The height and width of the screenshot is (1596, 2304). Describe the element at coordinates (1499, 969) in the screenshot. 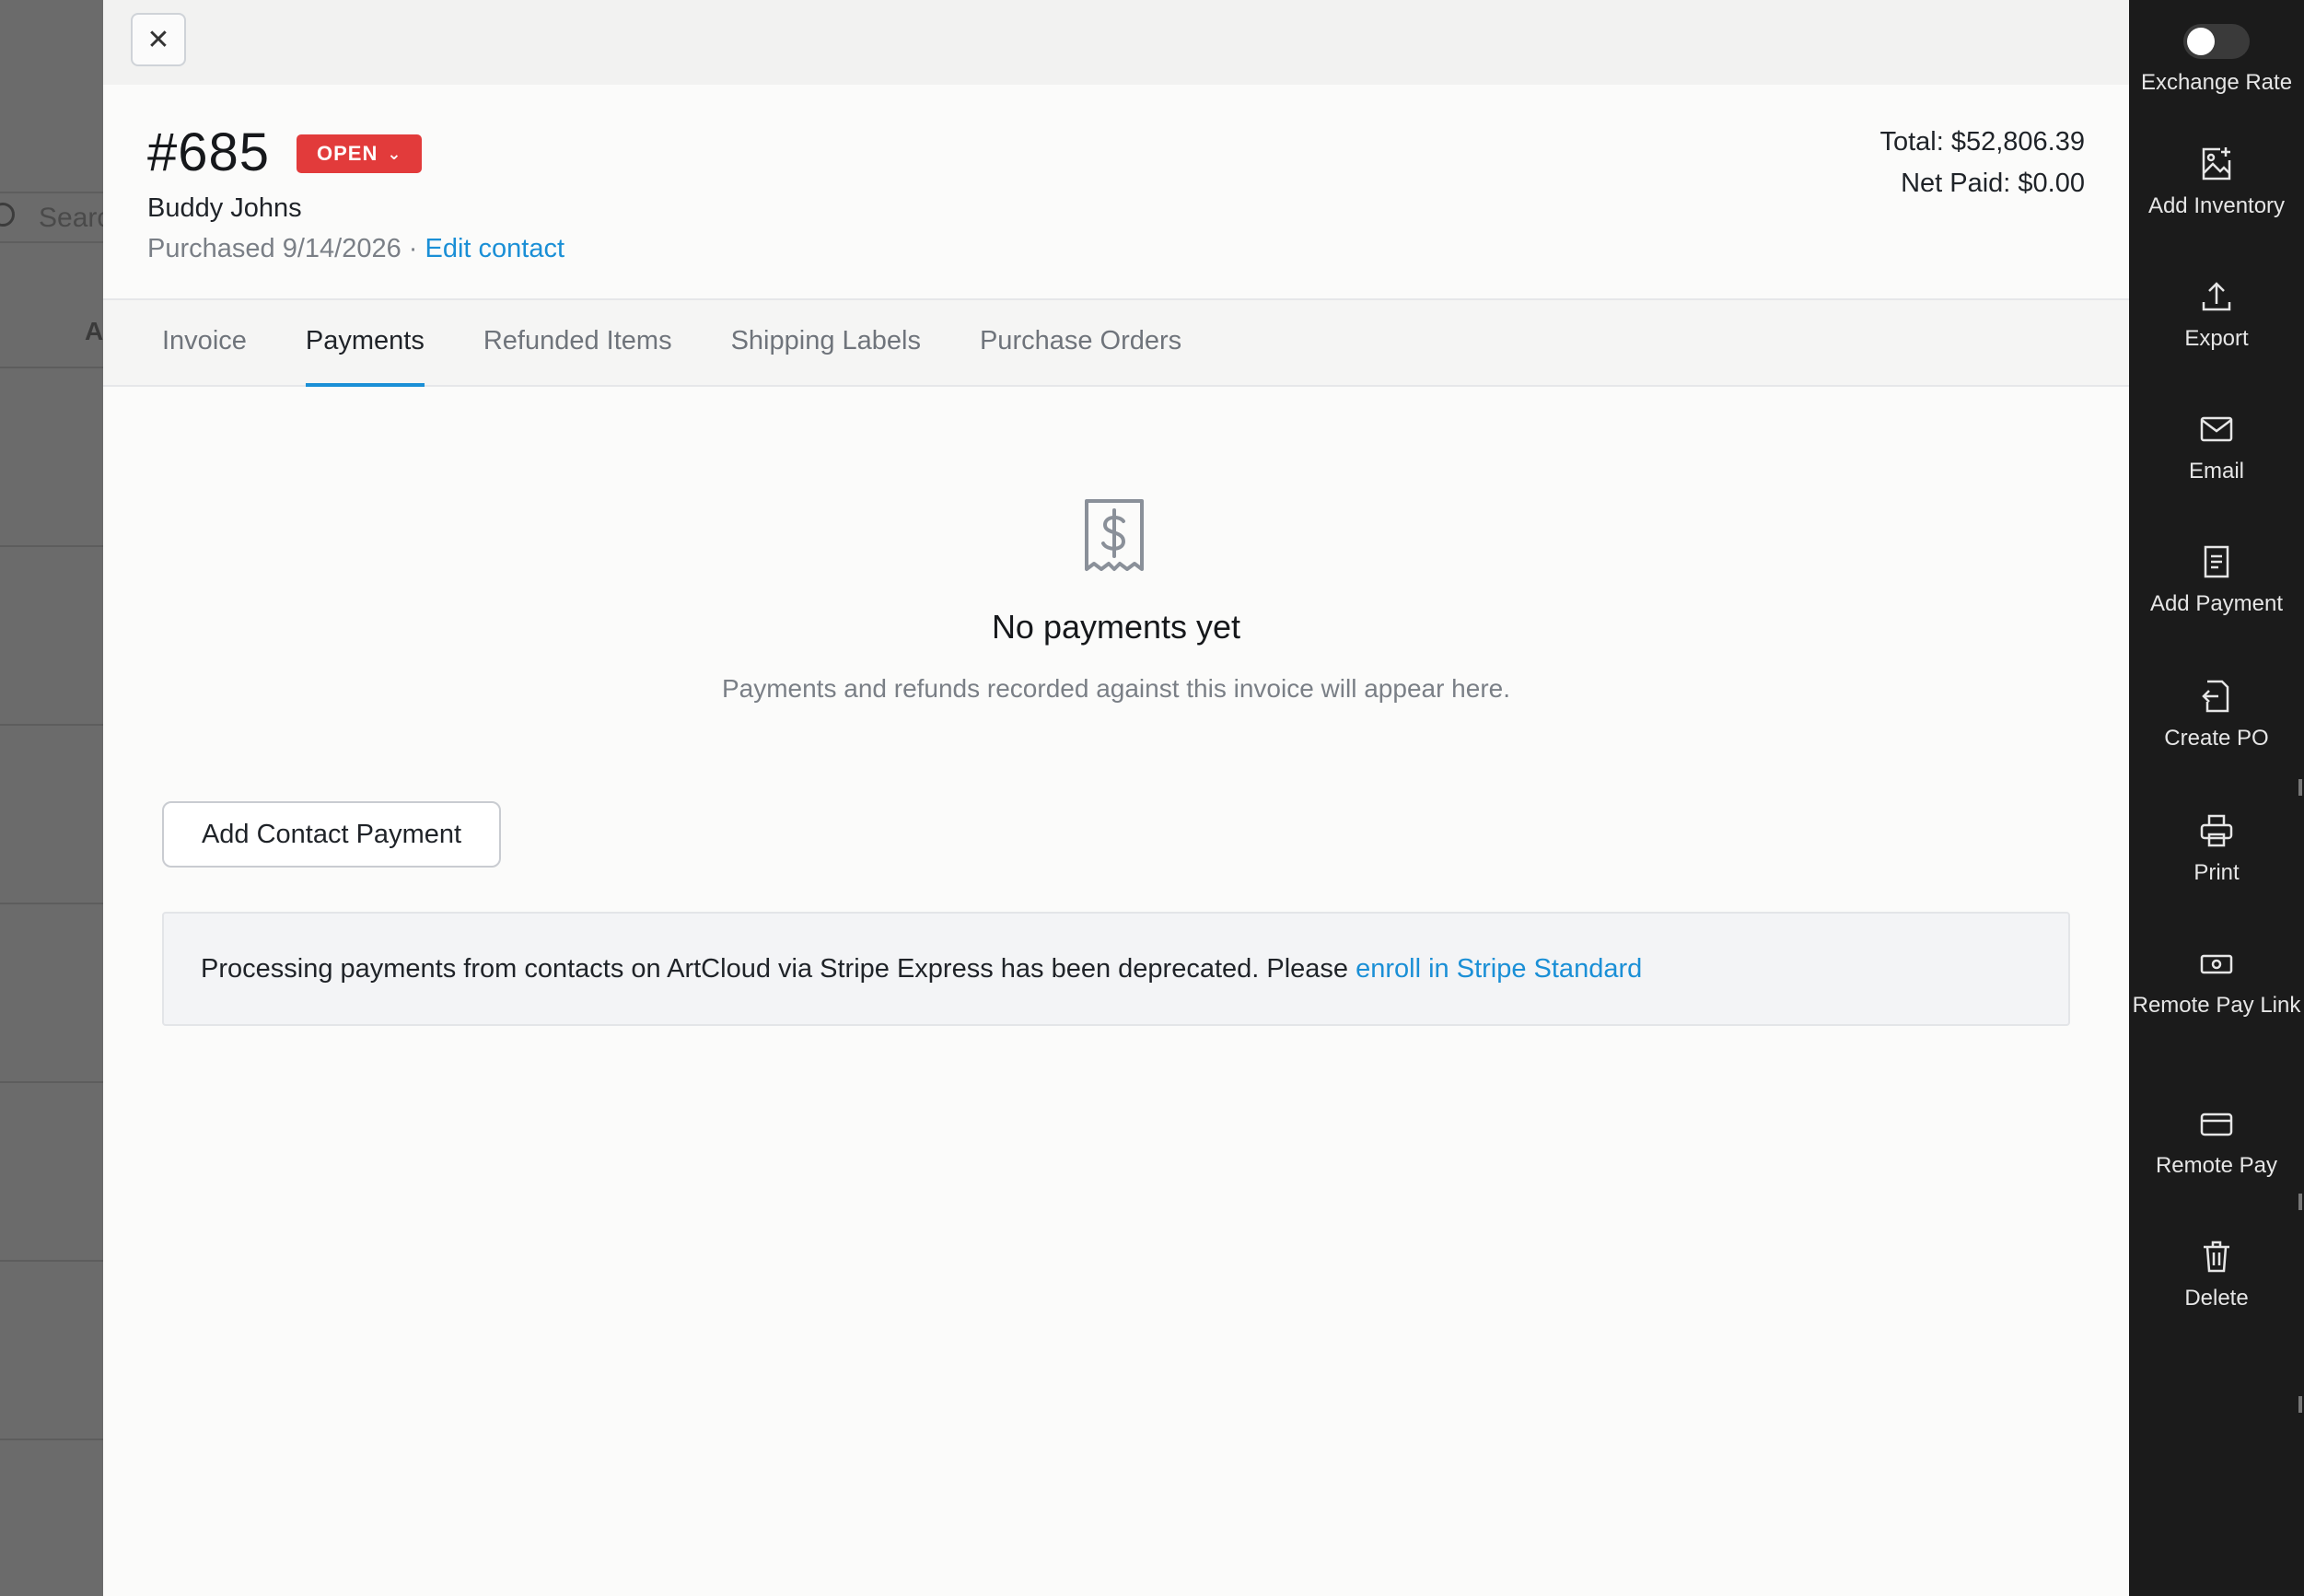

I see `enroll-stripe-standard-link: enroll in Stripe Standard` at that location.